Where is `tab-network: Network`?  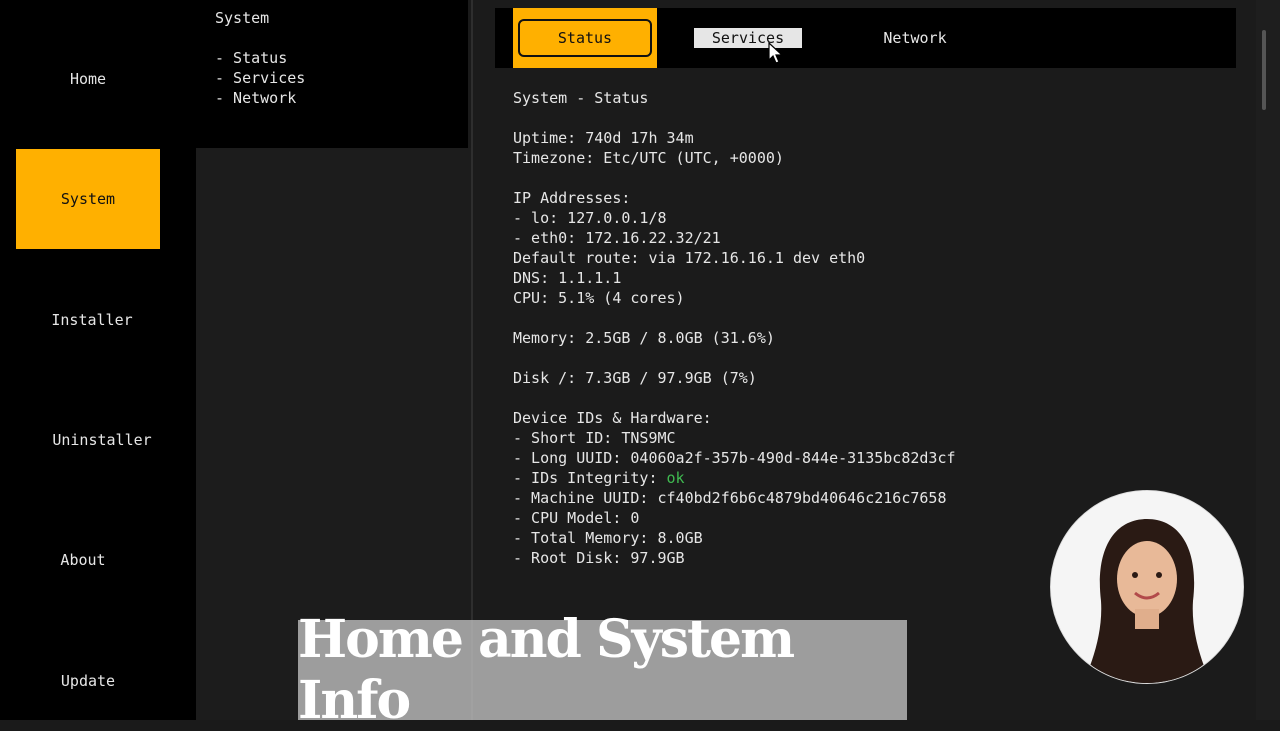 tab-network: Network is located at coordinates (915, 38).